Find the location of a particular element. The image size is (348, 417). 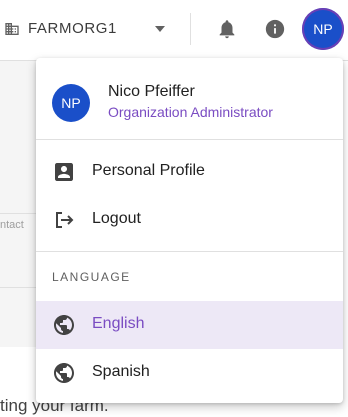

avatar: NP is located at coordinates (71, 103).